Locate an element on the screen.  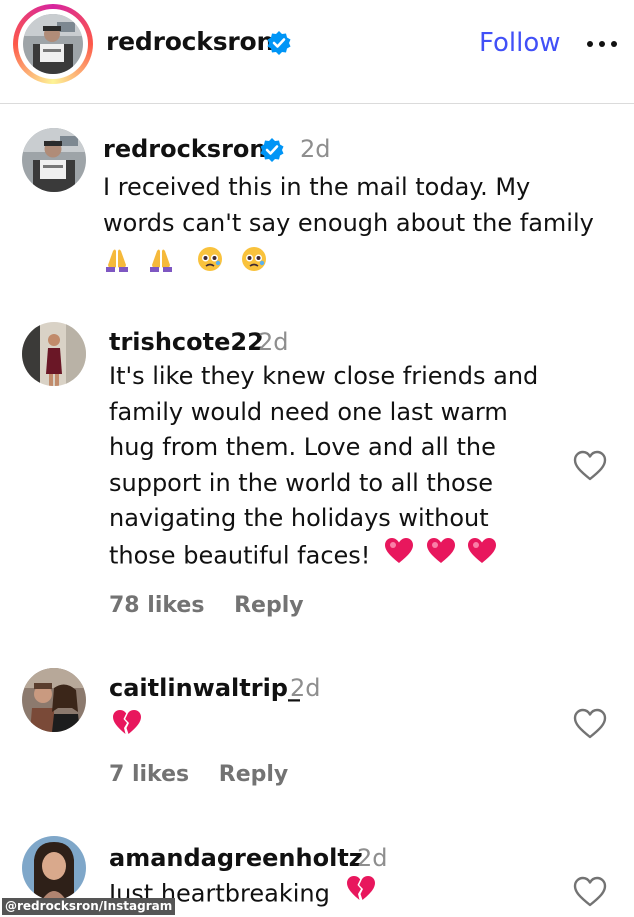
caption-avatar is located at coordinates (54, 160).